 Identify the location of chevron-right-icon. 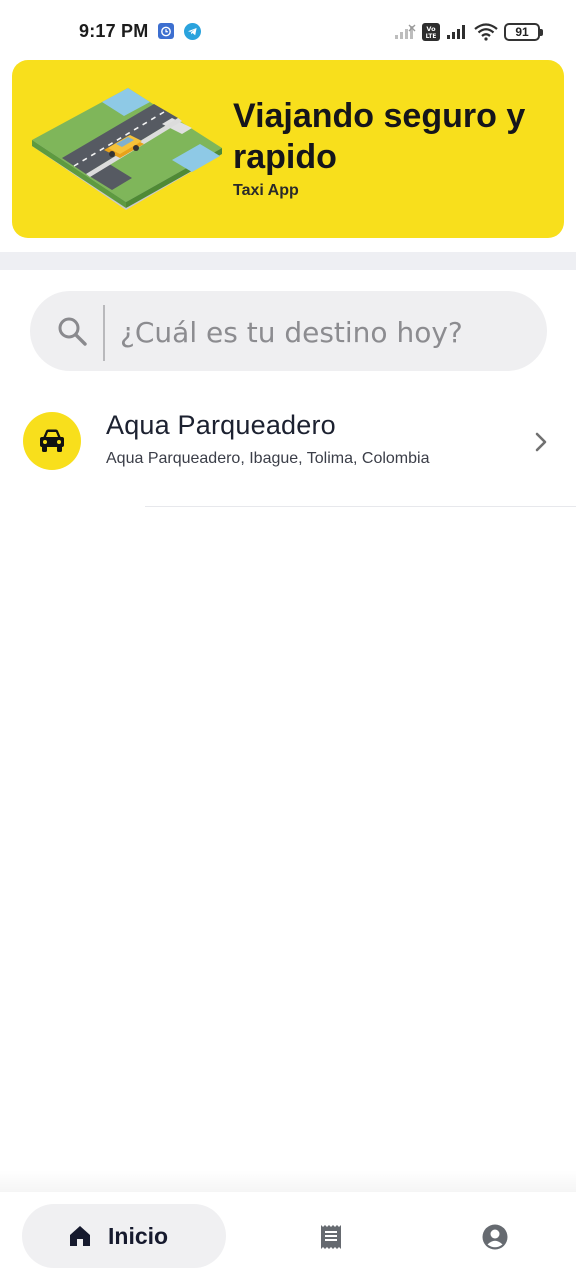
(541, 442).